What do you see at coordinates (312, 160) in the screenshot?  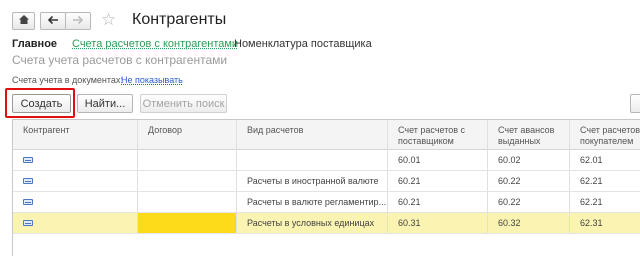 I see `settlement-type-cell` at bounding box center [312, 160].